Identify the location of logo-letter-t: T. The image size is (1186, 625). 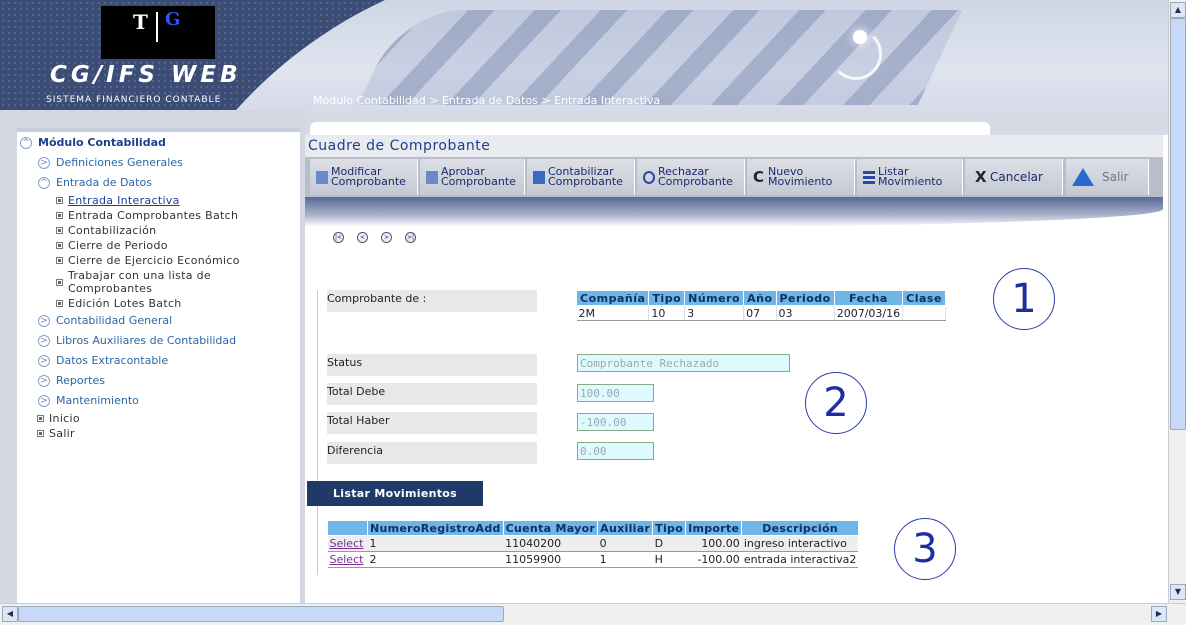
(140, 22).